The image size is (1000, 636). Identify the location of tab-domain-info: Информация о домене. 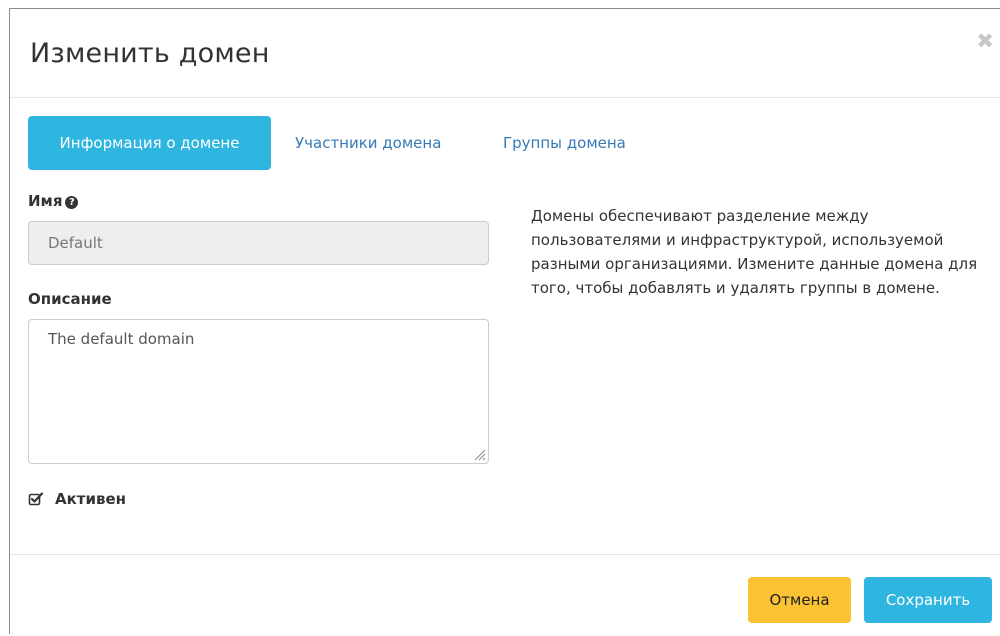
(149, 143).